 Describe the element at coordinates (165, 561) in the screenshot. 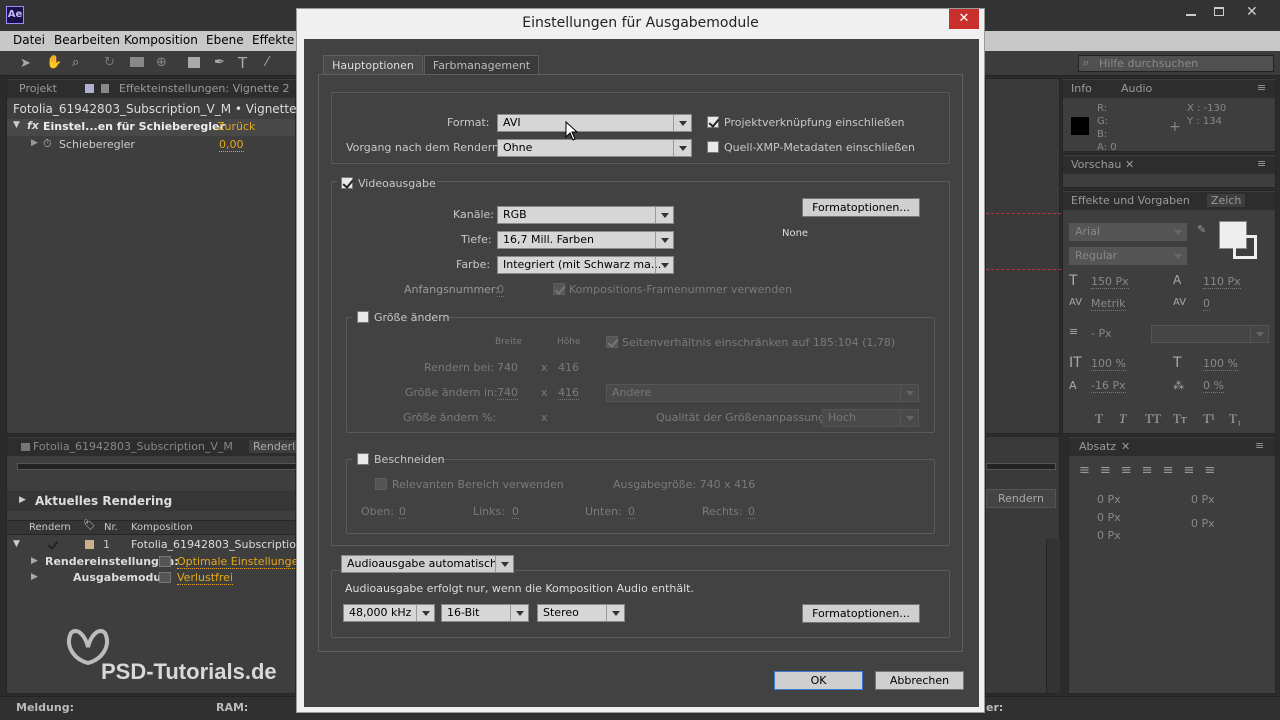

I see `rs-dropdown-icon` at that location.